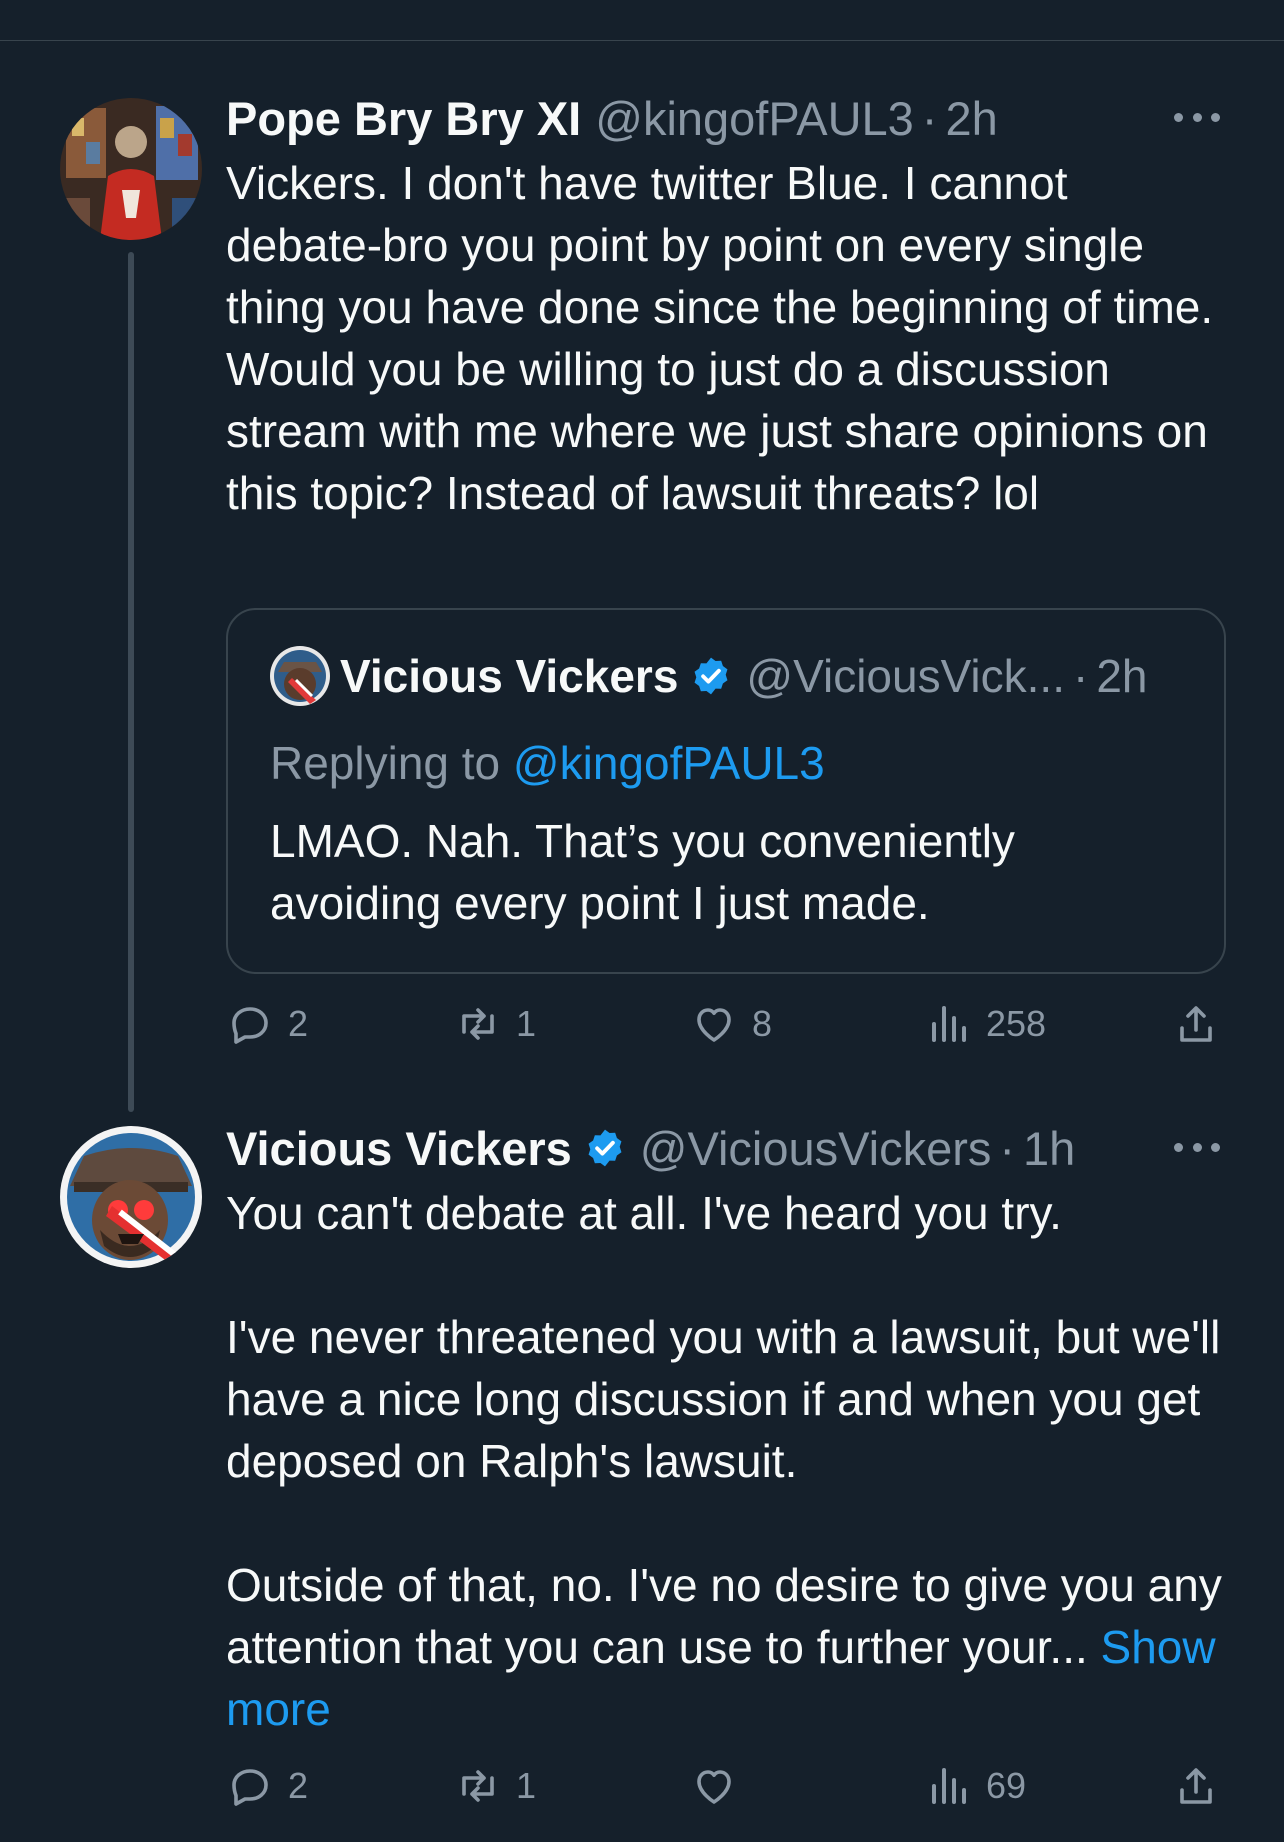  What do you see at coordinates (1049, 1148) in the screenshot?
I see `timestamp: 1h` at bounding box center [1049, 1148].